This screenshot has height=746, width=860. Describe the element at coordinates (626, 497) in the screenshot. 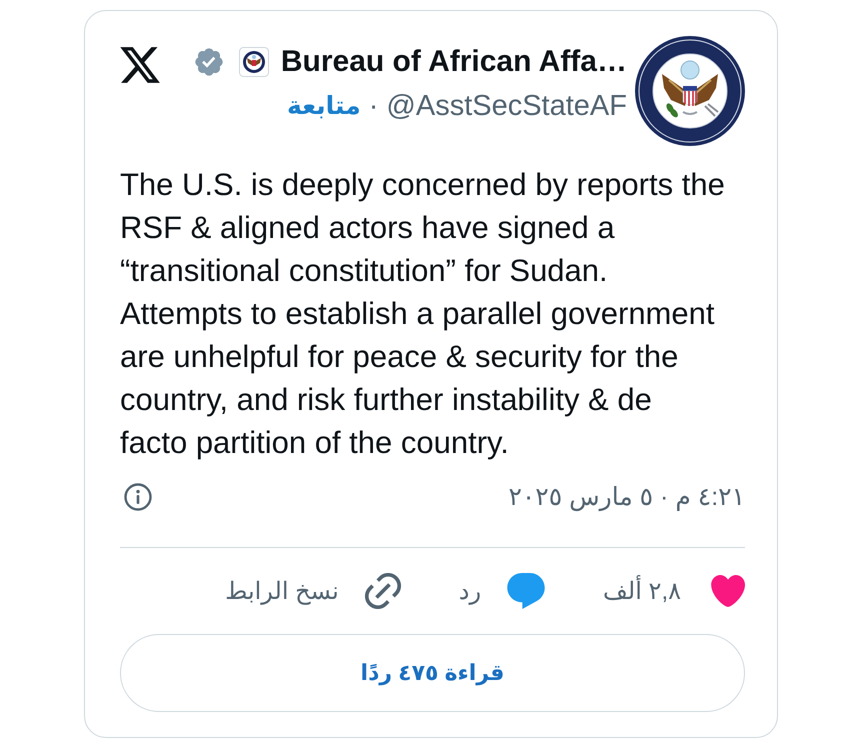

I see `timestamp-link: ٤:٢١ م · ٥ مارس ٢٠٢٥` at that location.